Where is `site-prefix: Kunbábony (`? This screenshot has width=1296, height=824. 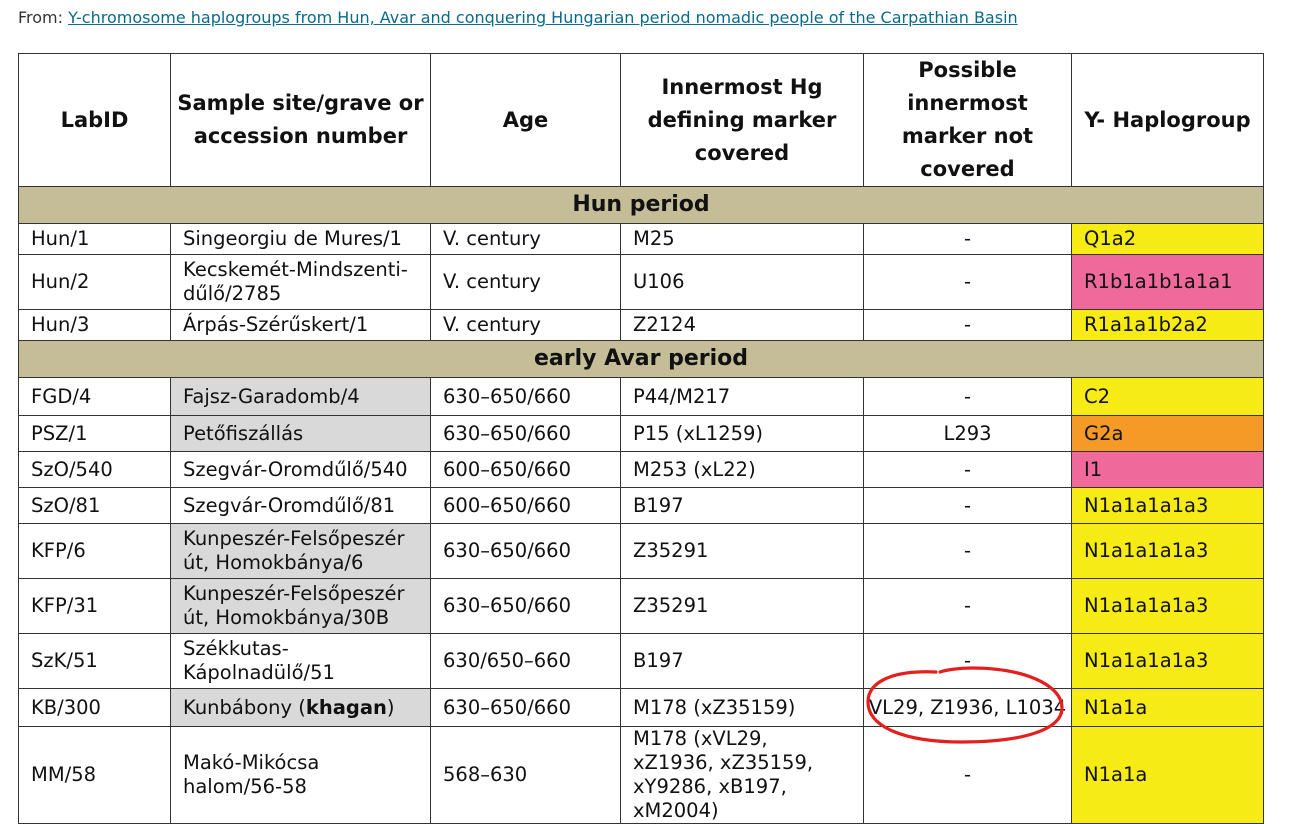
site-prefix: Kunbábony ( is located at coordinates (244, 707).